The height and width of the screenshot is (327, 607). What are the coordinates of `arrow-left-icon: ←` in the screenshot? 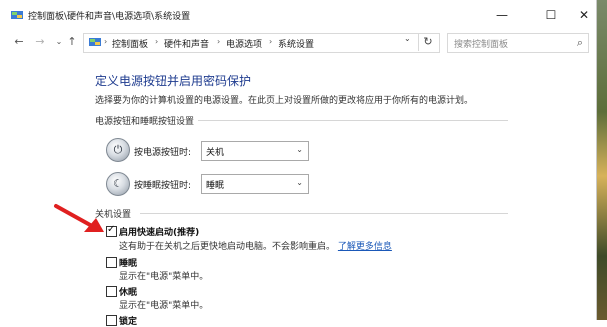 It's located at (19, 42).